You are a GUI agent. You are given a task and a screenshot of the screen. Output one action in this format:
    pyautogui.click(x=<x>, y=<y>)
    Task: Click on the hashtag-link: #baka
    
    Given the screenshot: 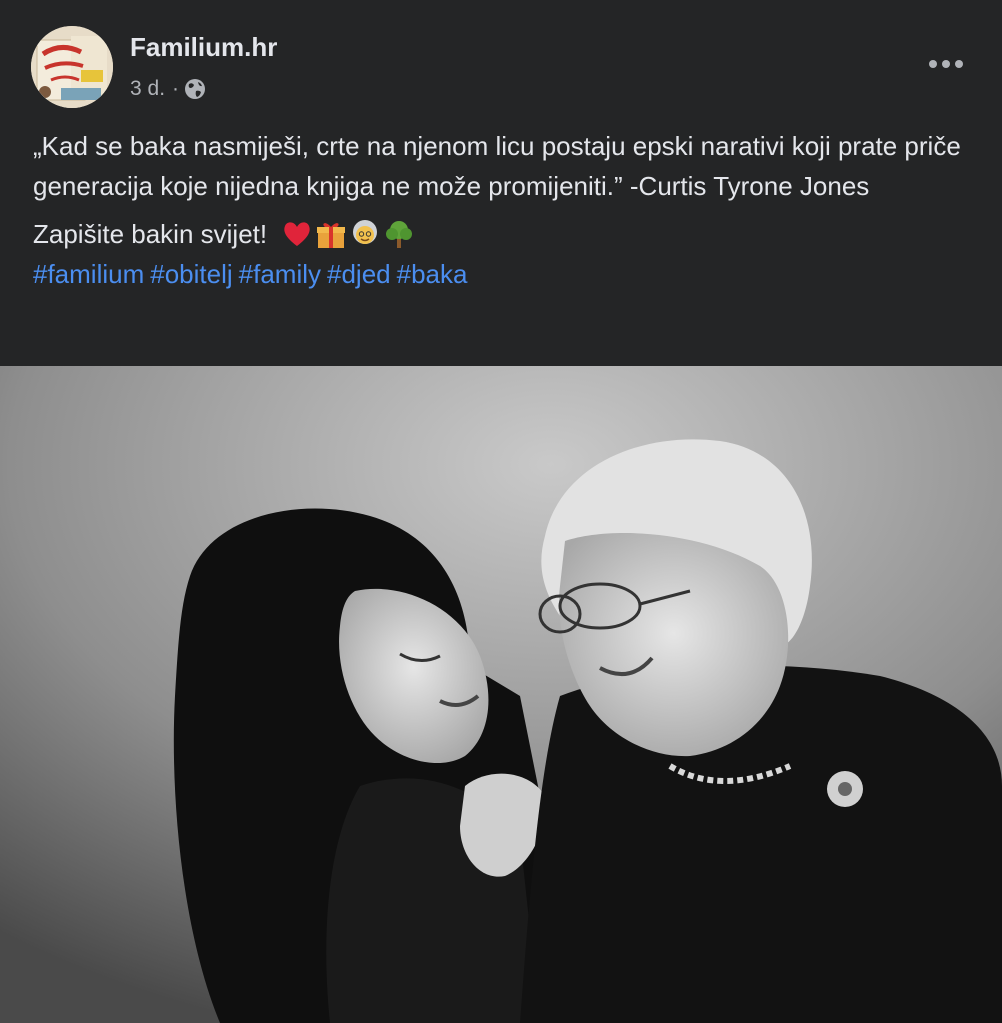 What is the action you would take?
    pyautogui.click(x=432, y=274)
    